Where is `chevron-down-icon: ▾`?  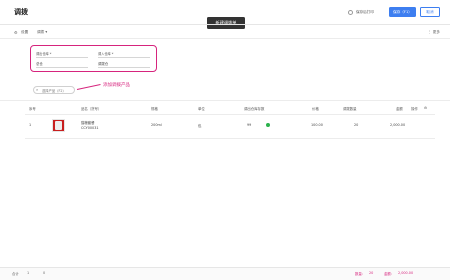
chevron-down-icon: ▾ is located at coordinates (46, 32).